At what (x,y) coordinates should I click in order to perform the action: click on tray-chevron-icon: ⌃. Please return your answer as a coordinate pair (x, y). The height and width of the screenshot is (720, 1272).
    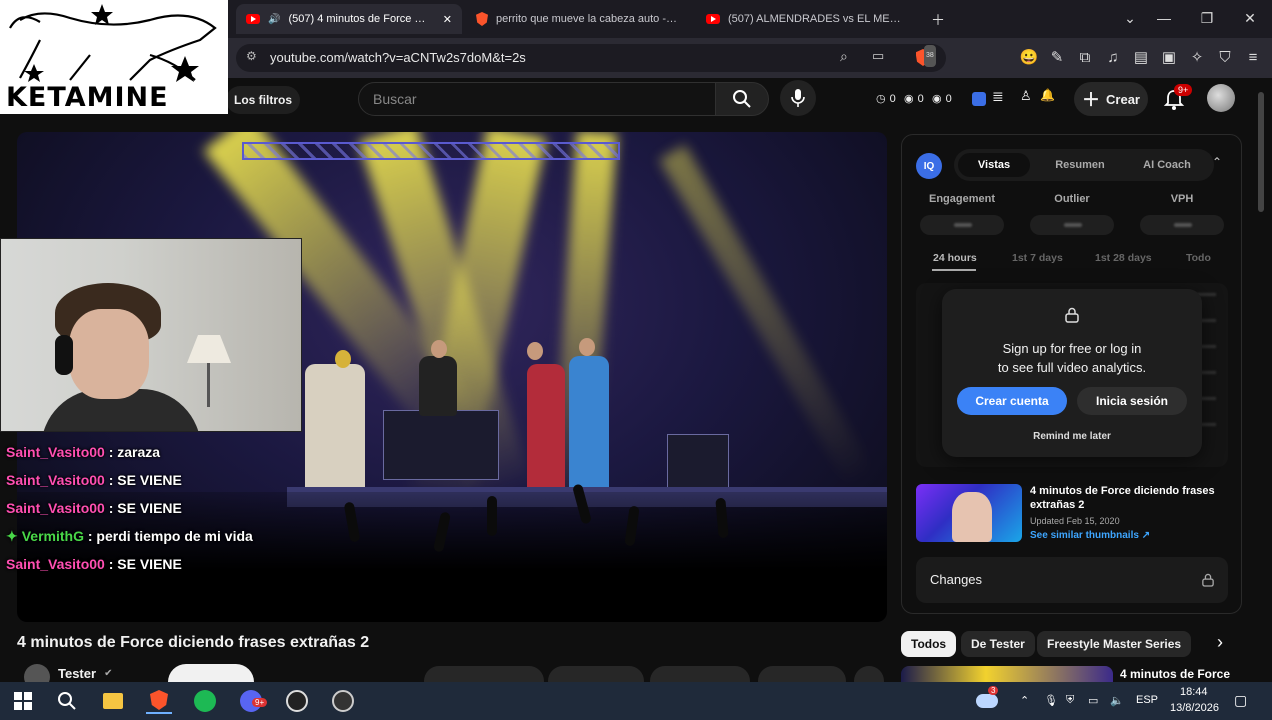
    Looking at the image, I should click on (1024, 700).